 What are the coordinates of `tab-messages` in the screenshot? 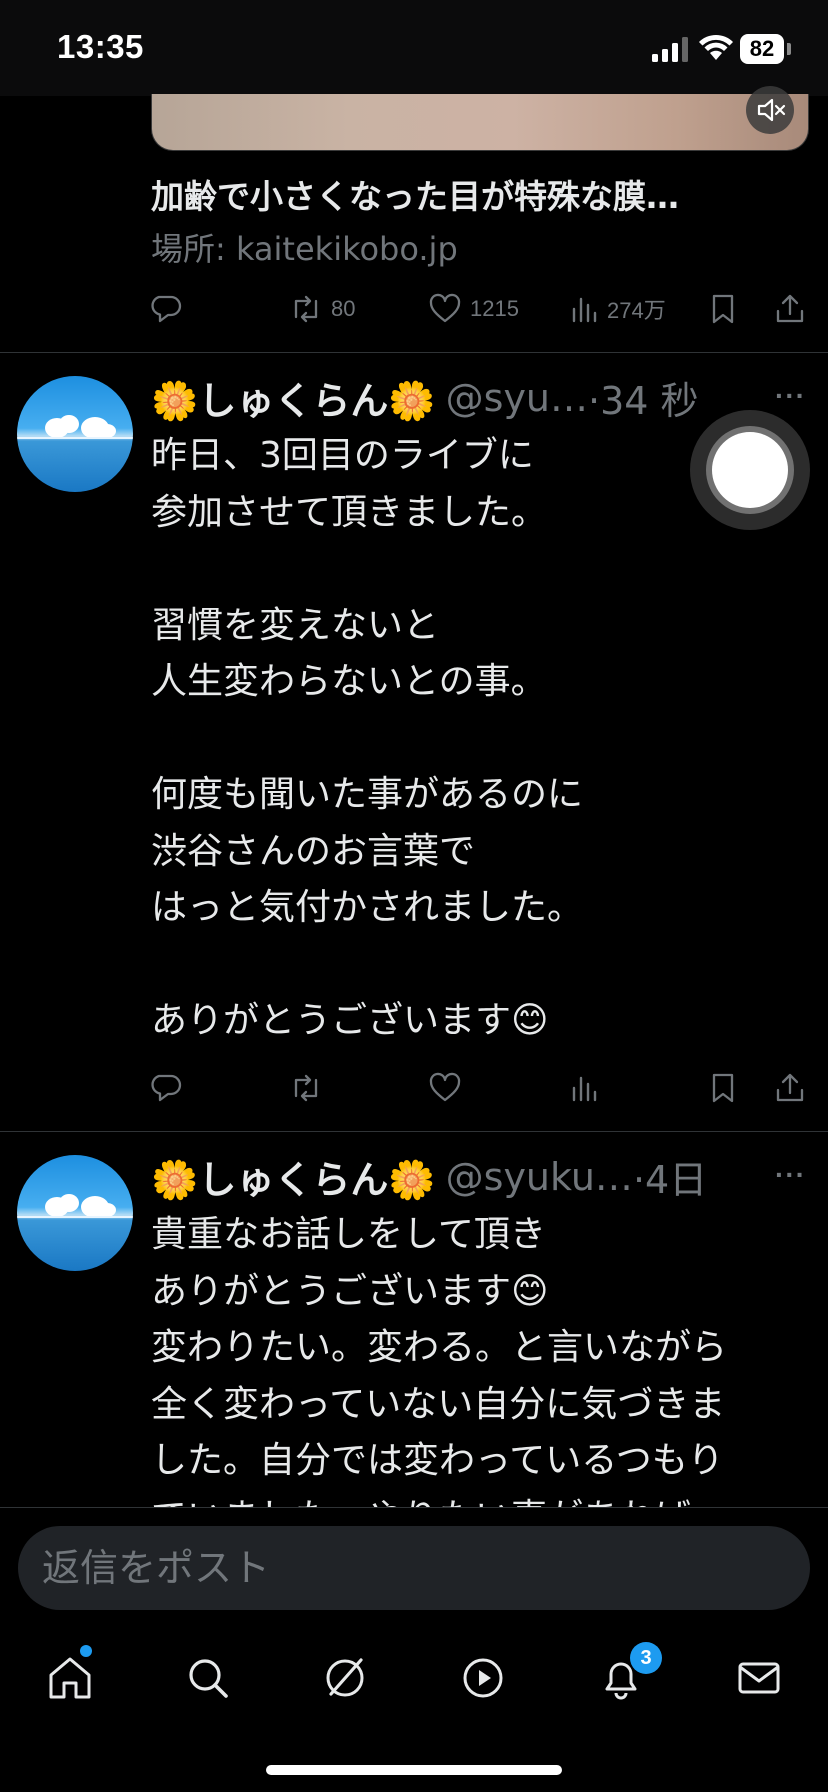 It's located at (759, 1678).